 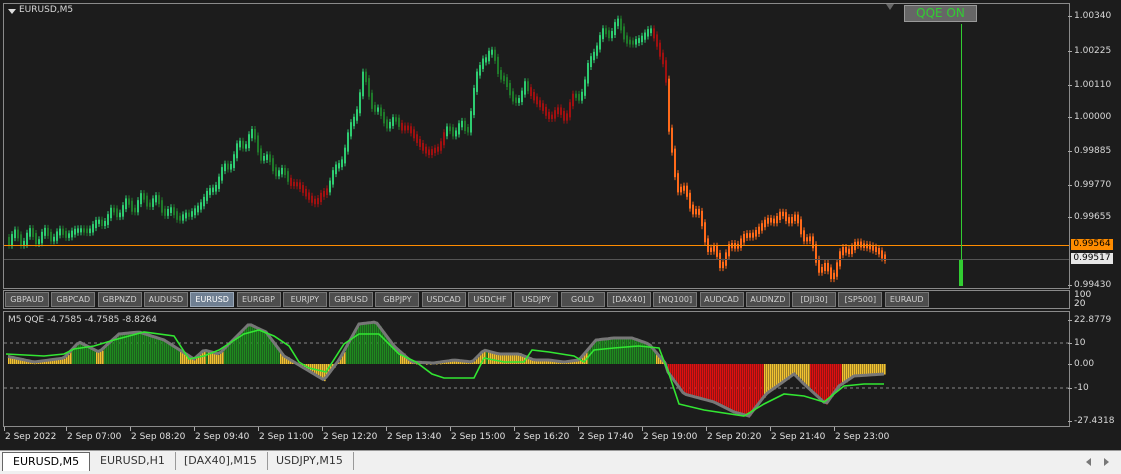 I want to click on chart-shift-icon, so click(x=890, y=7).